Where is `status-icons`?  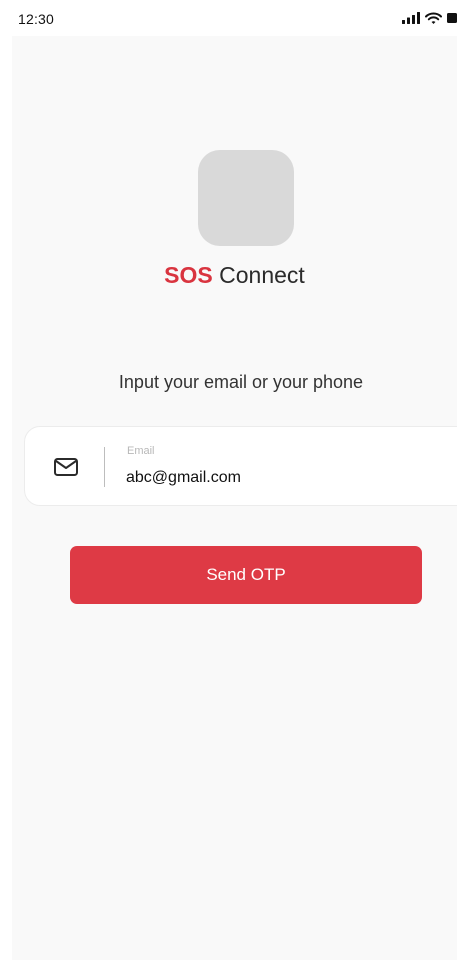
status-icons is located at coordinates (429, 18).